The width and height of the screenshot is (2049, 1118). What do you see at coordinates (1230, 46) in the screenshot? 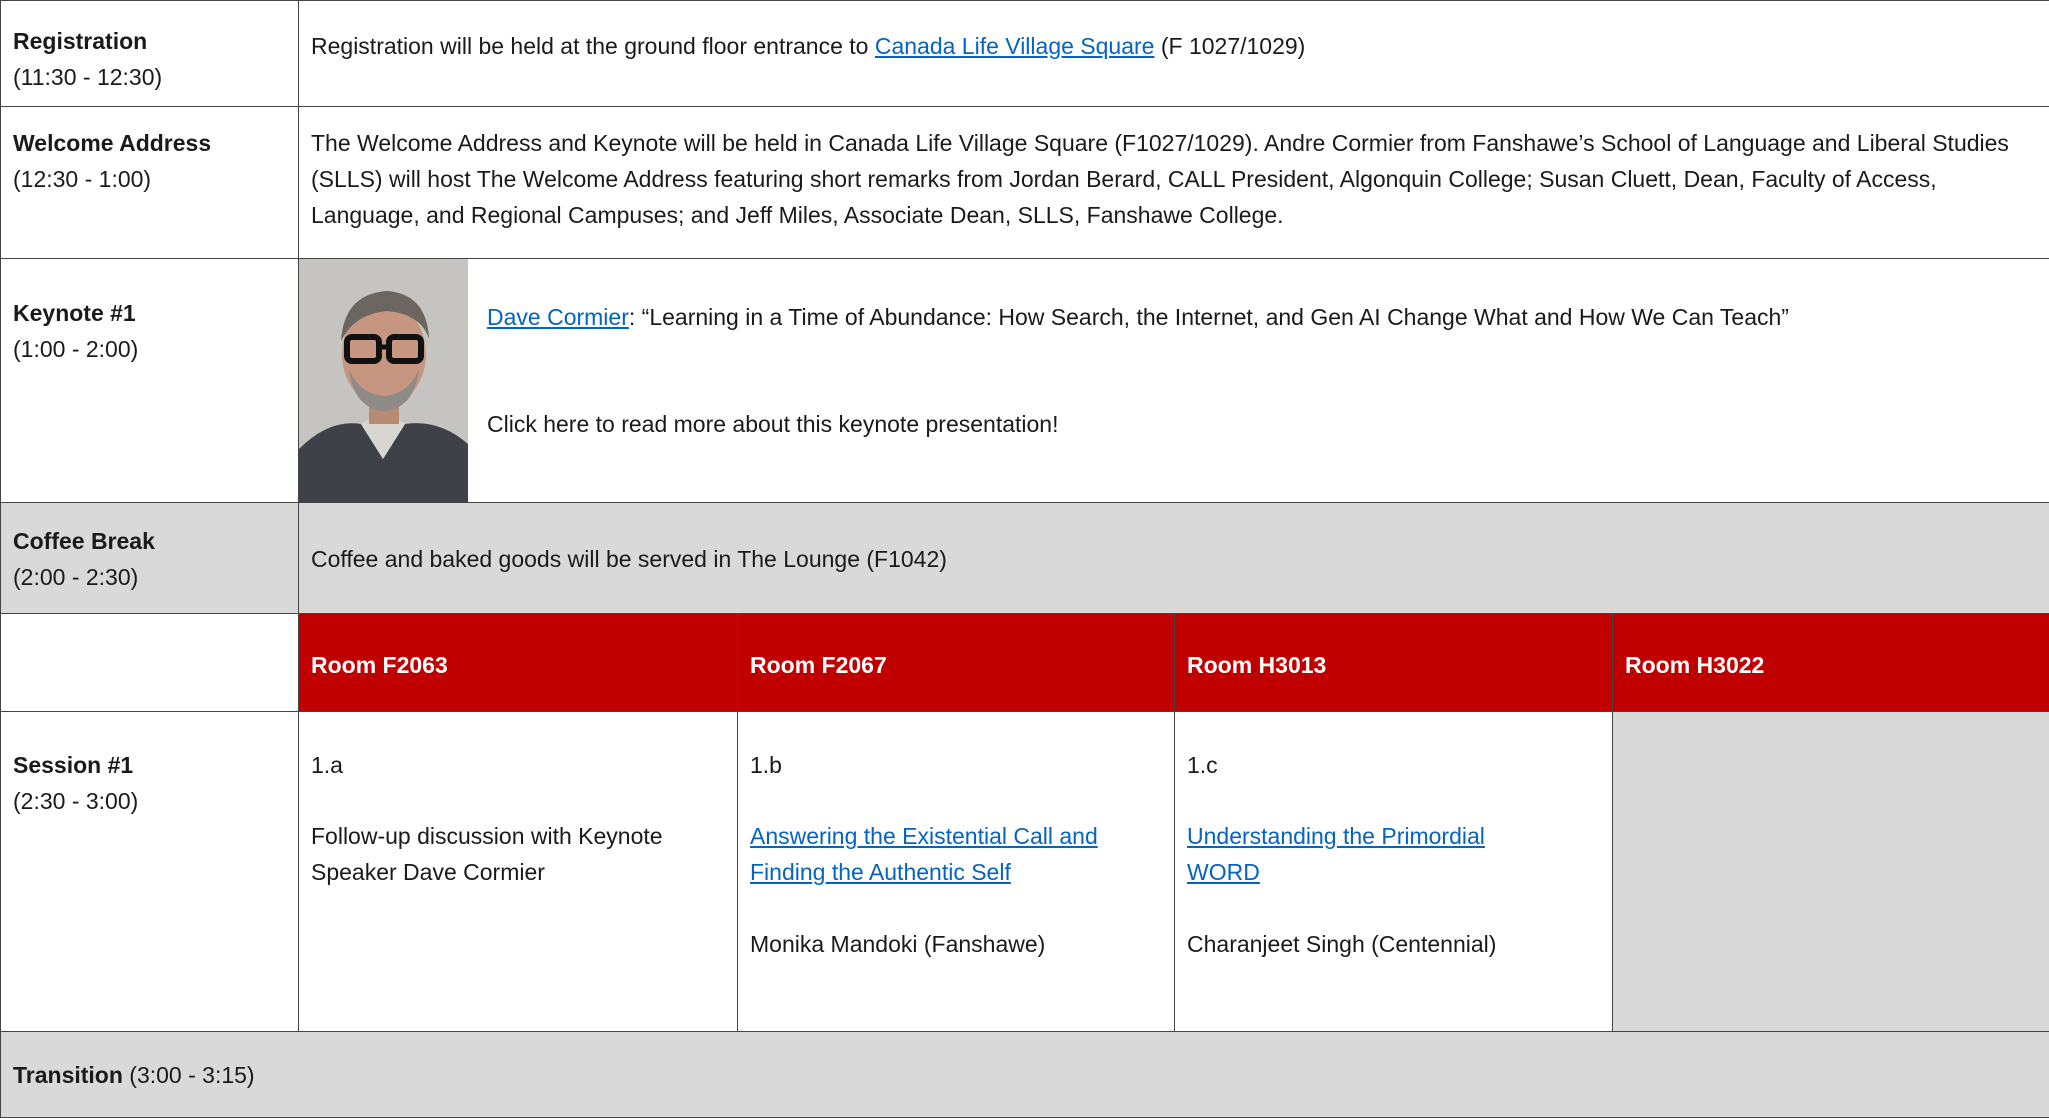
I see `registration-text-after: (F 1027/1029)` at bounding box center [1230, 46].